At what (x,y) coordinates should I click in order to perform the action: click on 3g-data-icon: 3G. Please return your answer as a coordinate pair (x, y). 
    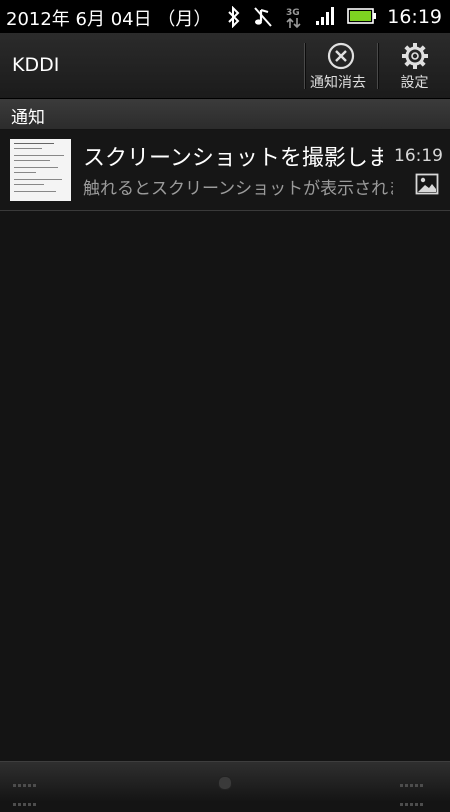
    Looking at the image, I should click on (294, 17).